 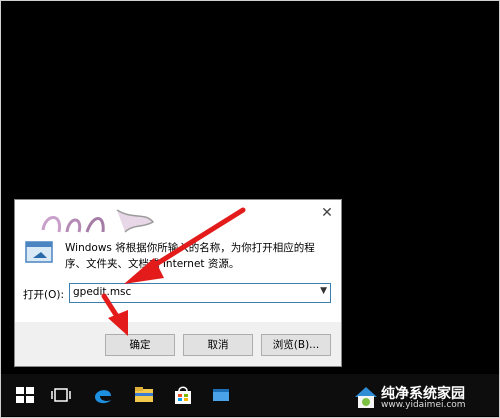 What do you see at coordinates (61, 395) in the screenshot?
I see `task-view-icon` at bounding box center [61, 395].